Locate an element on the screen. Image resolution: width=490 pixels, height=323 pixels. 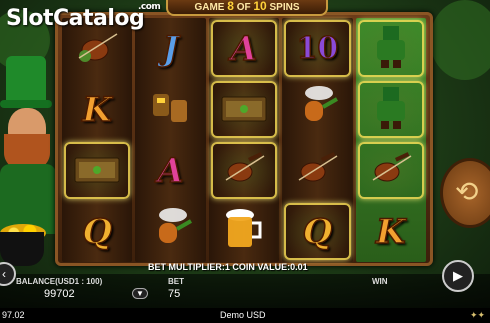
footer-bar: 97.02 Demo USD ✦✦ is located at coordinates (245, 315).